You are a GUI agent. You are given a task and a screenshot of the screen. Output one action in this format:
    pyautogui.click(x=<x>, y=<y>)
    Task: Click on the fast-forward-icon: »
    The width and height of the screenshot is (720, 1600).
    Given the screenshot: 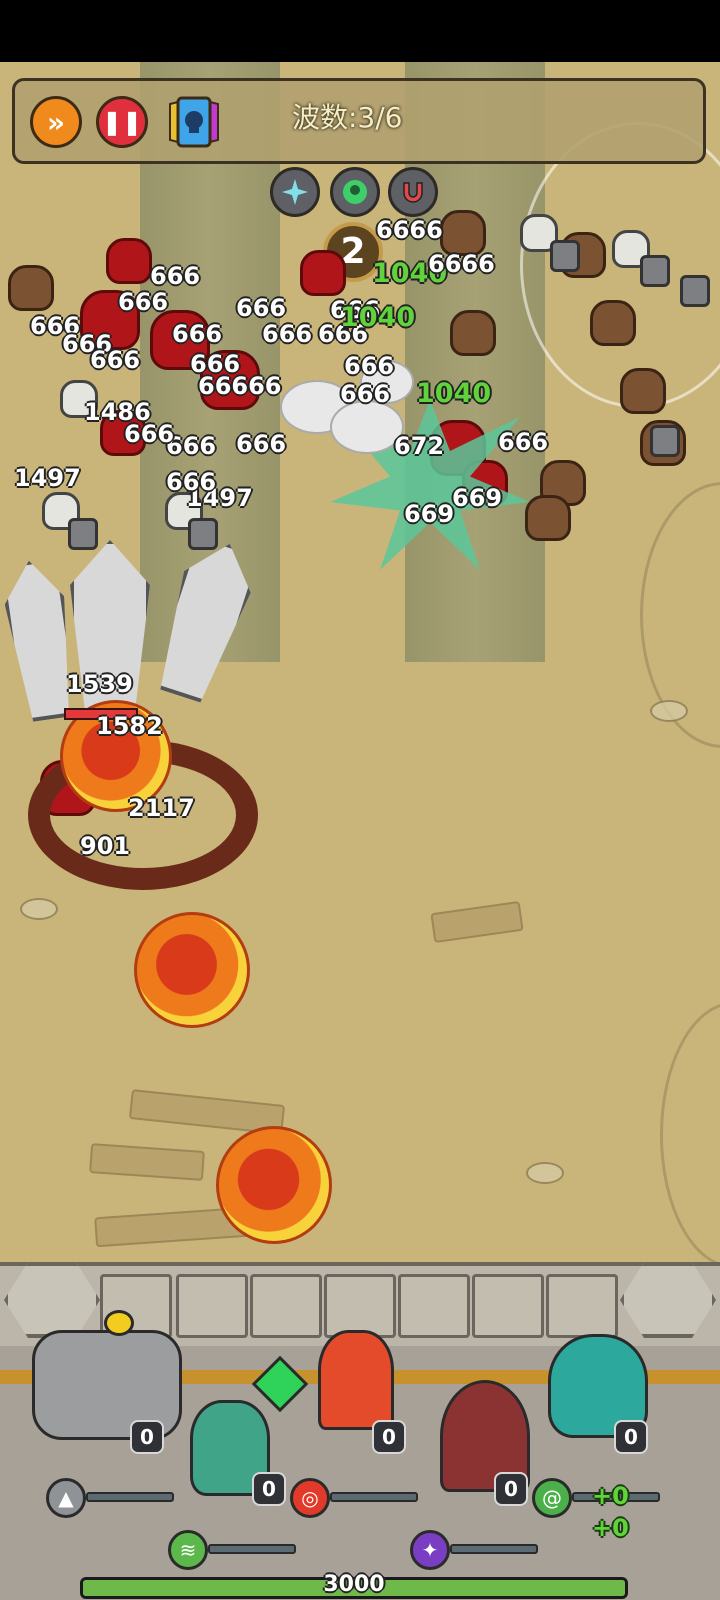 What is the action you would take?
    pyautogui.click(x=56, y=122)
    